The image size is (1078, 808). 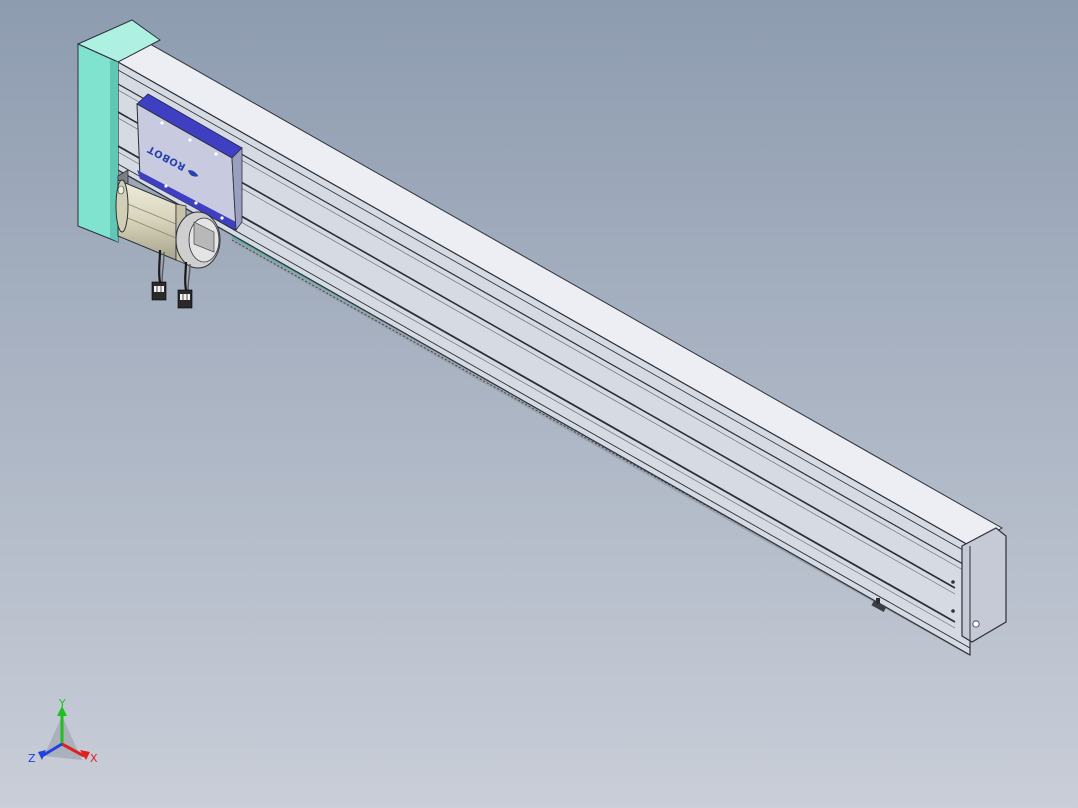 What do you see at coordinates (94, 758) in the screenshot?
I see `x-axis-label: X` at bounding box center [94, 758].